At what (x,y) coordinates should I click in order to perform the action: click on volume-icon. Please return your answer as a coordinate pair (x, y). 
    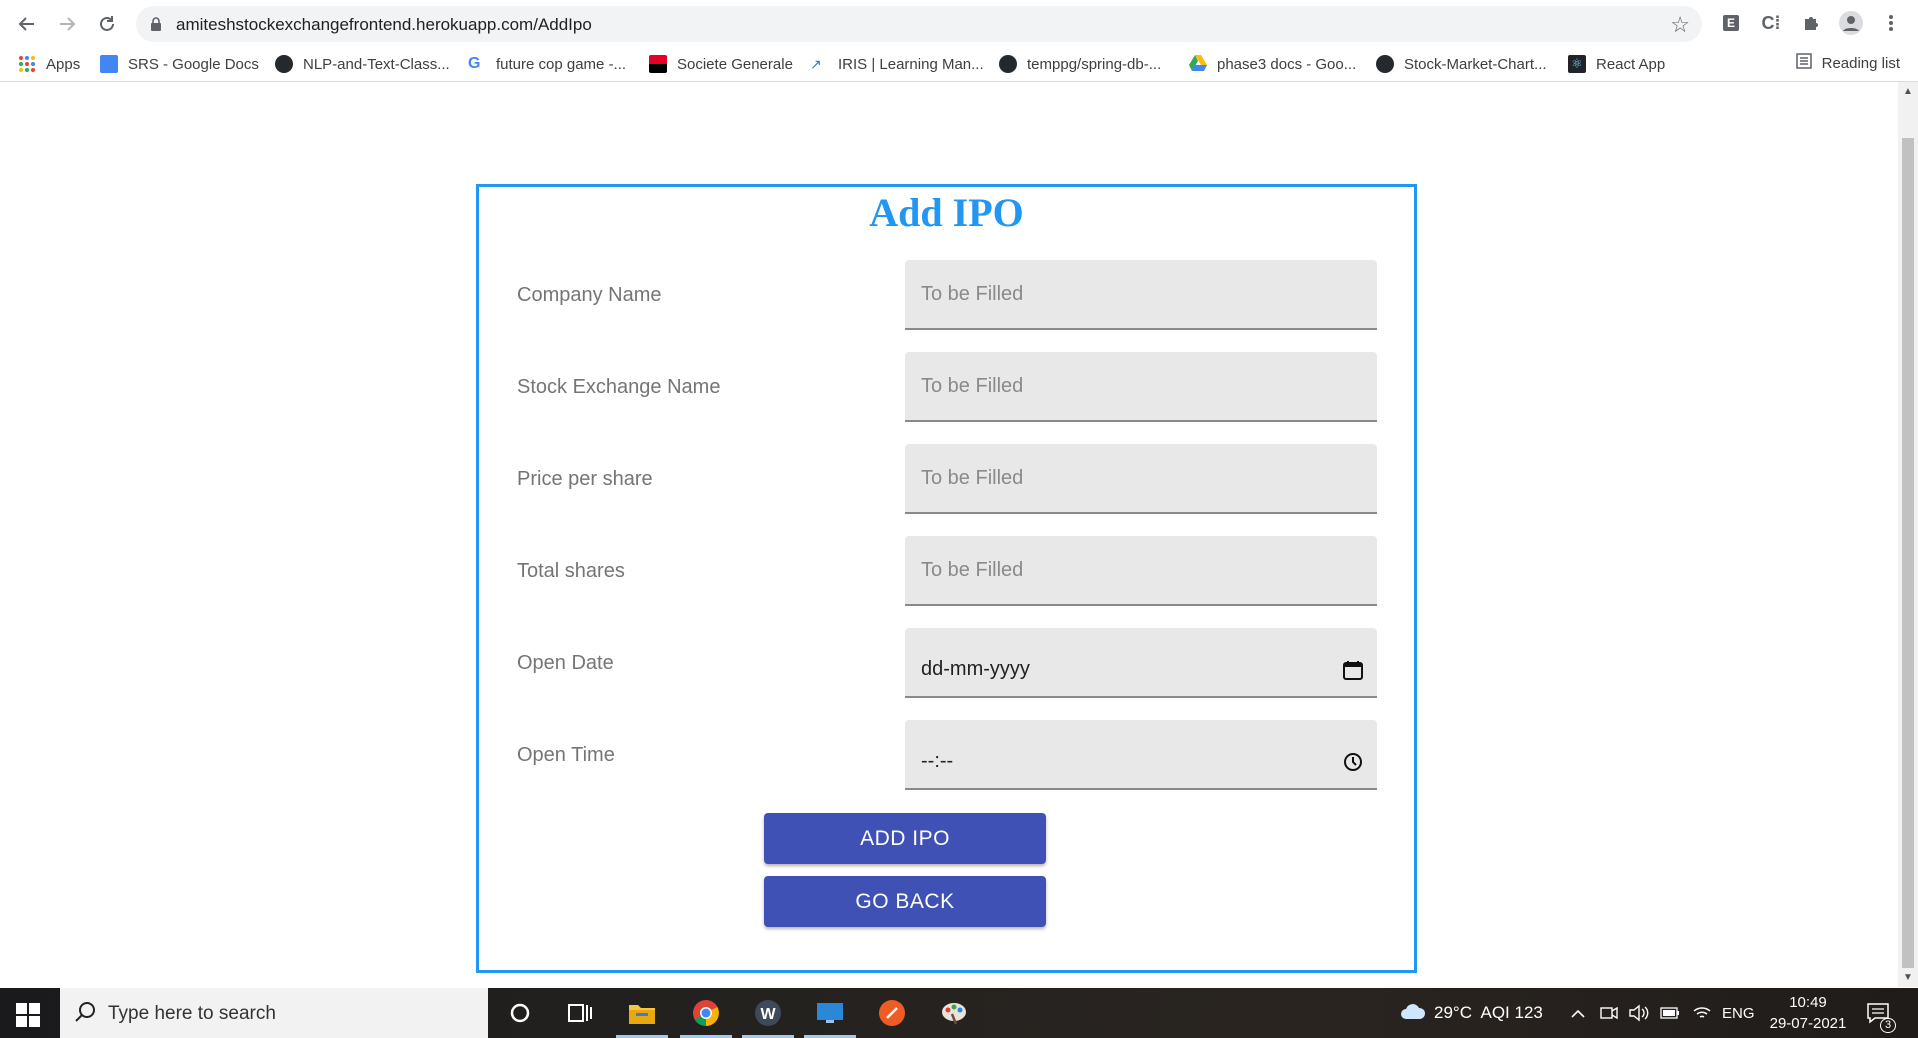
    Looking at the image, I should click on (1639, 1013).